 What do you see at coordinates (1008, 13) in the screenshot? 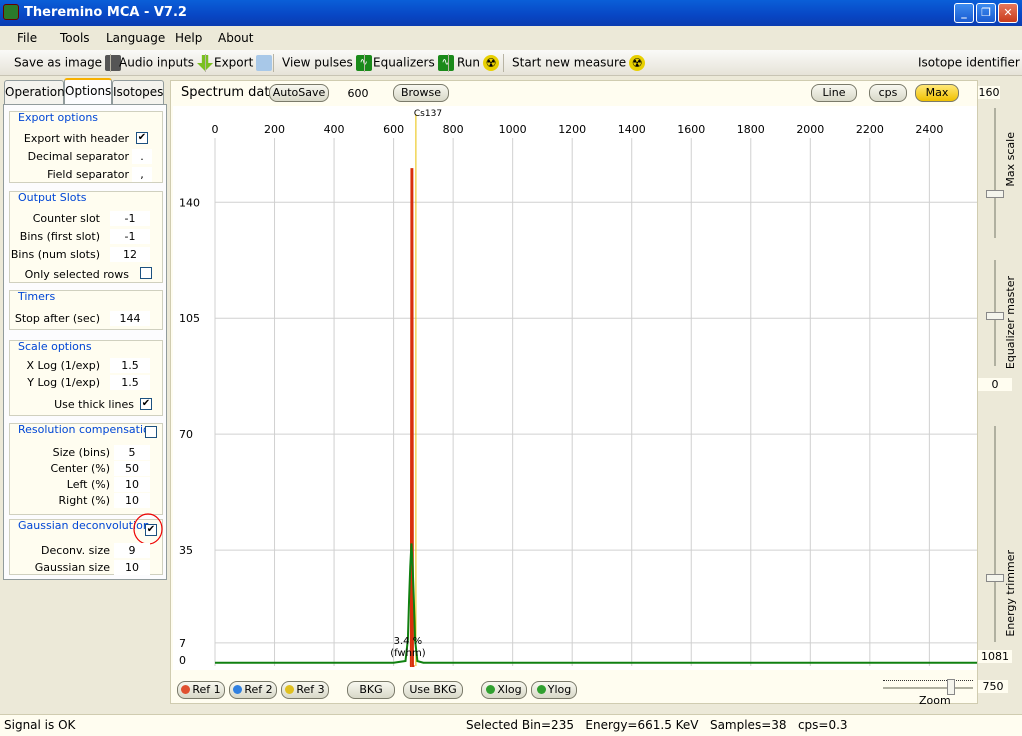
I see `close-button: ✕` at bounding box center [1008, 13].